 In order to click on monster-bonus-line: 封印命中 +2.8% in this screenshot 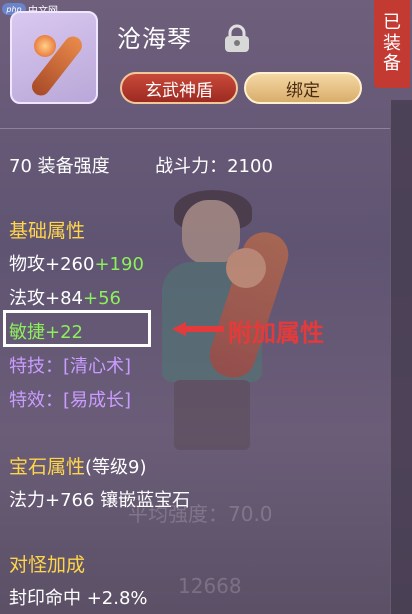, I will do `click(78, 598)`.